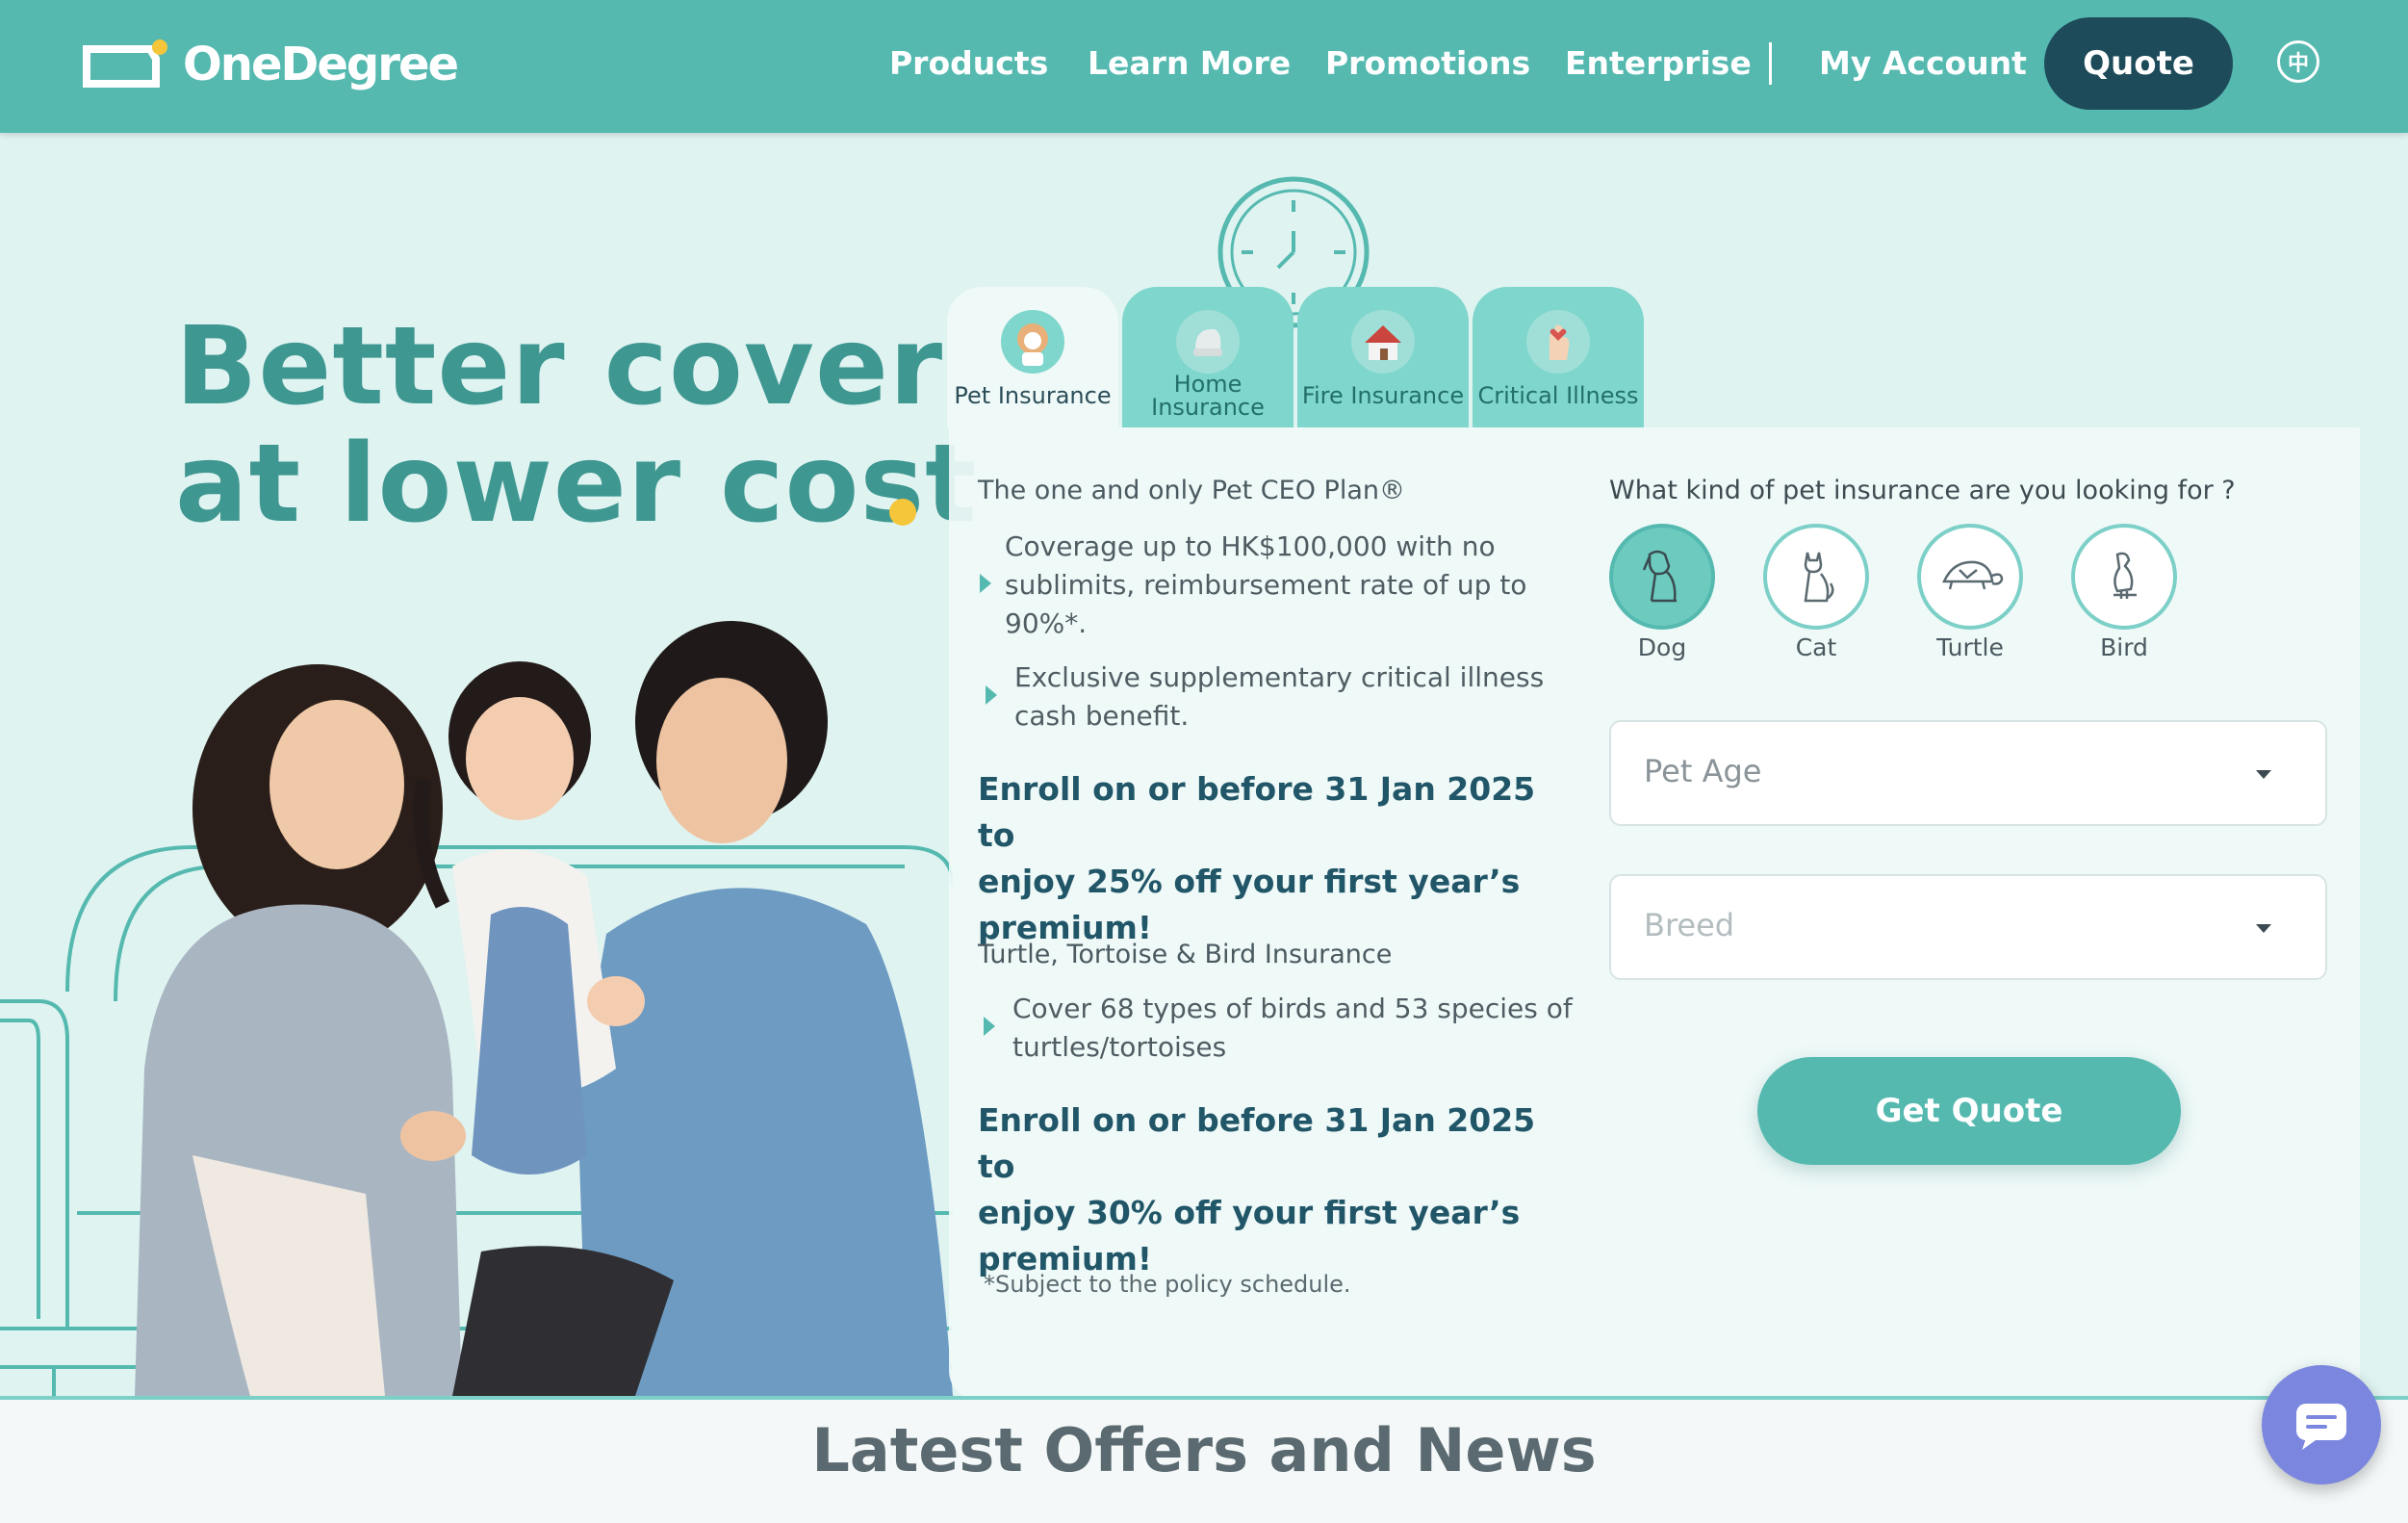 This screenshot has width=2408, height=1523. What do you see at coordinates (1249, 882) in the screenshot?
I see `promo-line: enjoy 25% off your first year’s` at bounding box center [1249, 882].